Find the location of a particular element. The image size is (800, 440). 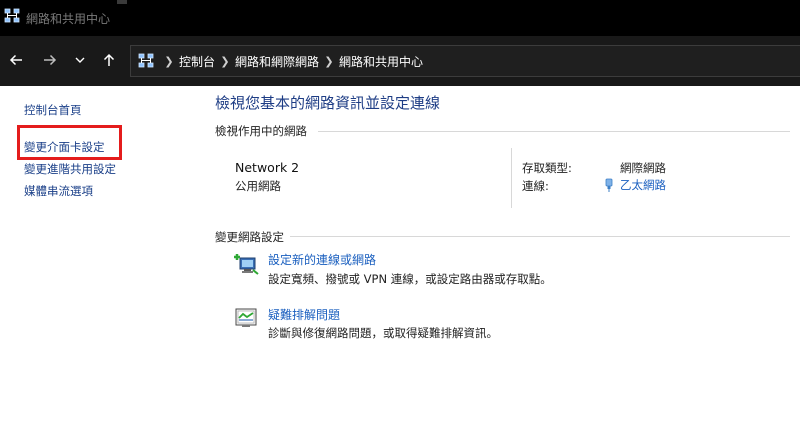

forward-arrow-icon is located at coordinates (50, 60).